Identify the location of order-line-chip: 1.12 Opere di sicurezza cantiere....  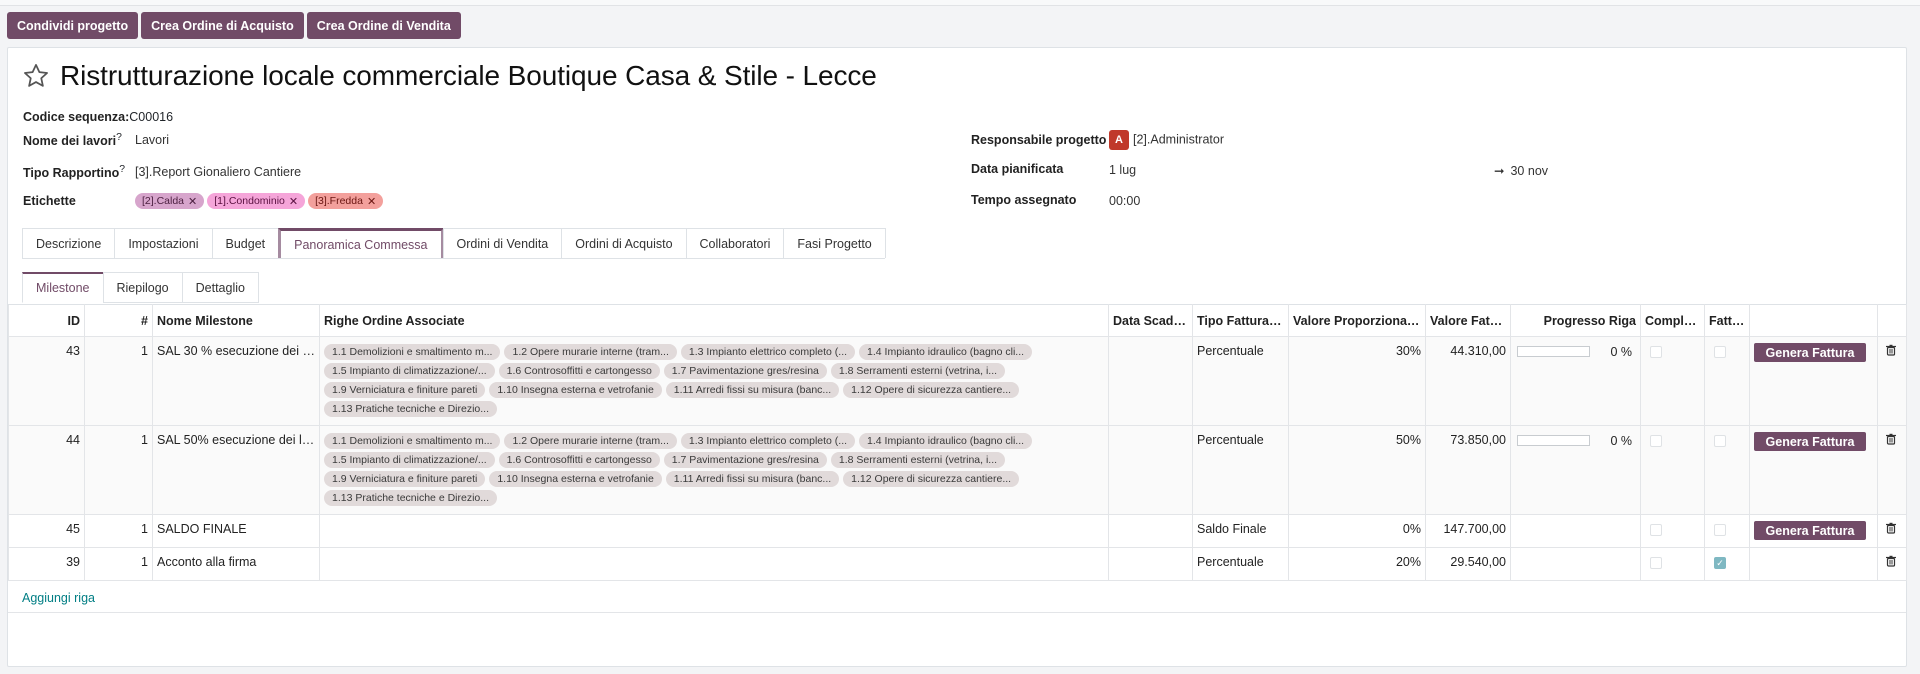
(931, 390).